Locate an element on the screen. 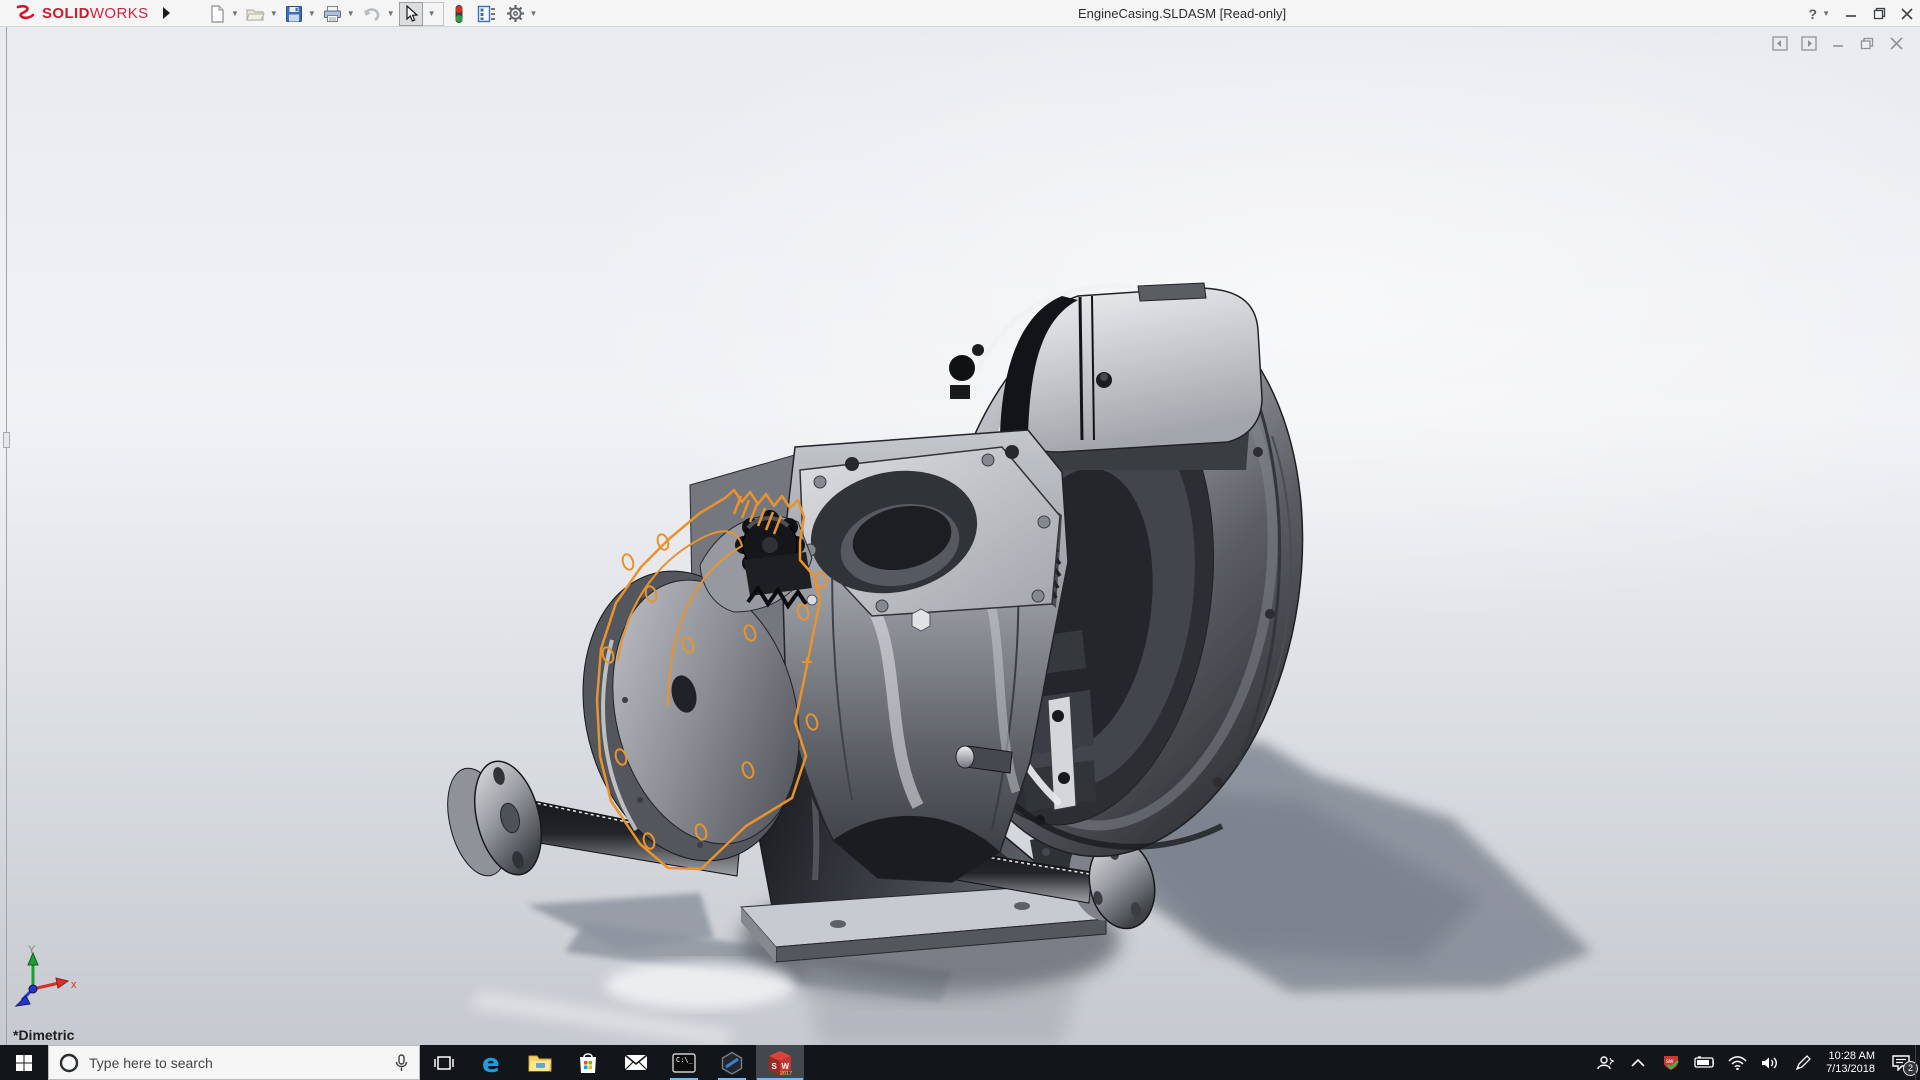 The height and width of the screenshot is (1080, 1920). select-tool-button is located at coordinates (410, 13).